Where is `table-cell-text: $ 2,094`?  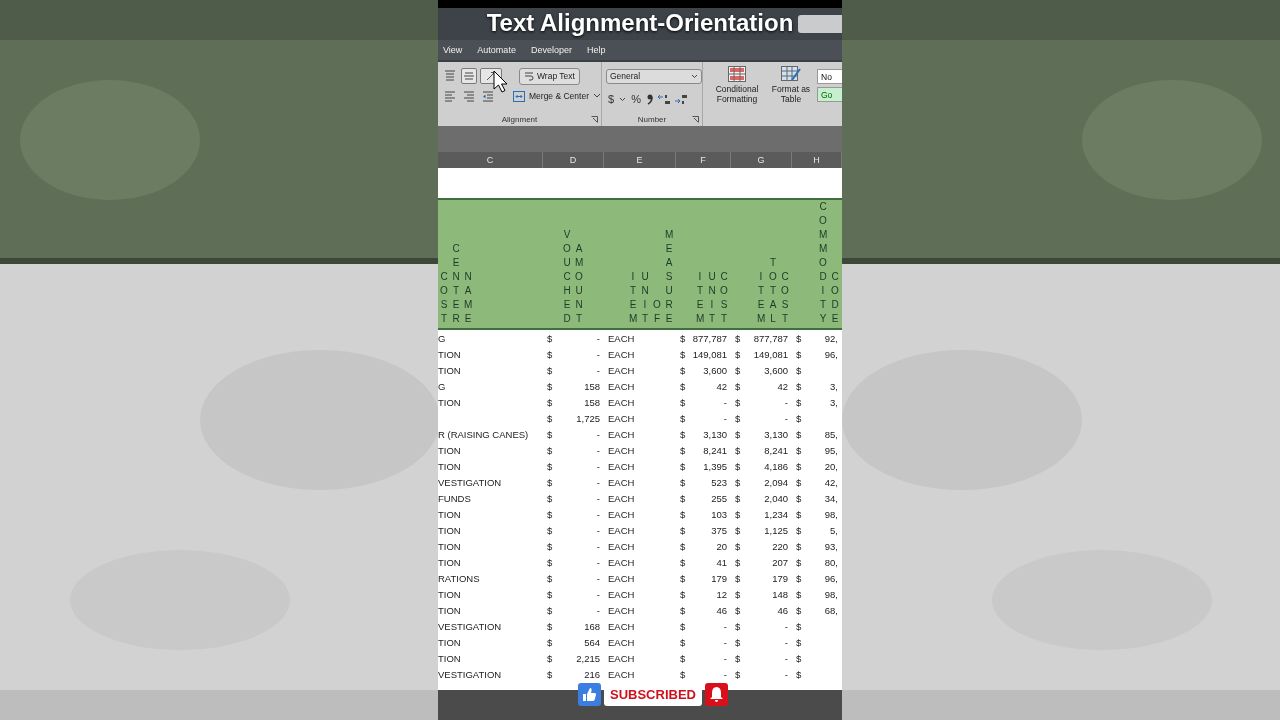
table-cell-text: $ 2,094 is located at coordinates (761, 482).